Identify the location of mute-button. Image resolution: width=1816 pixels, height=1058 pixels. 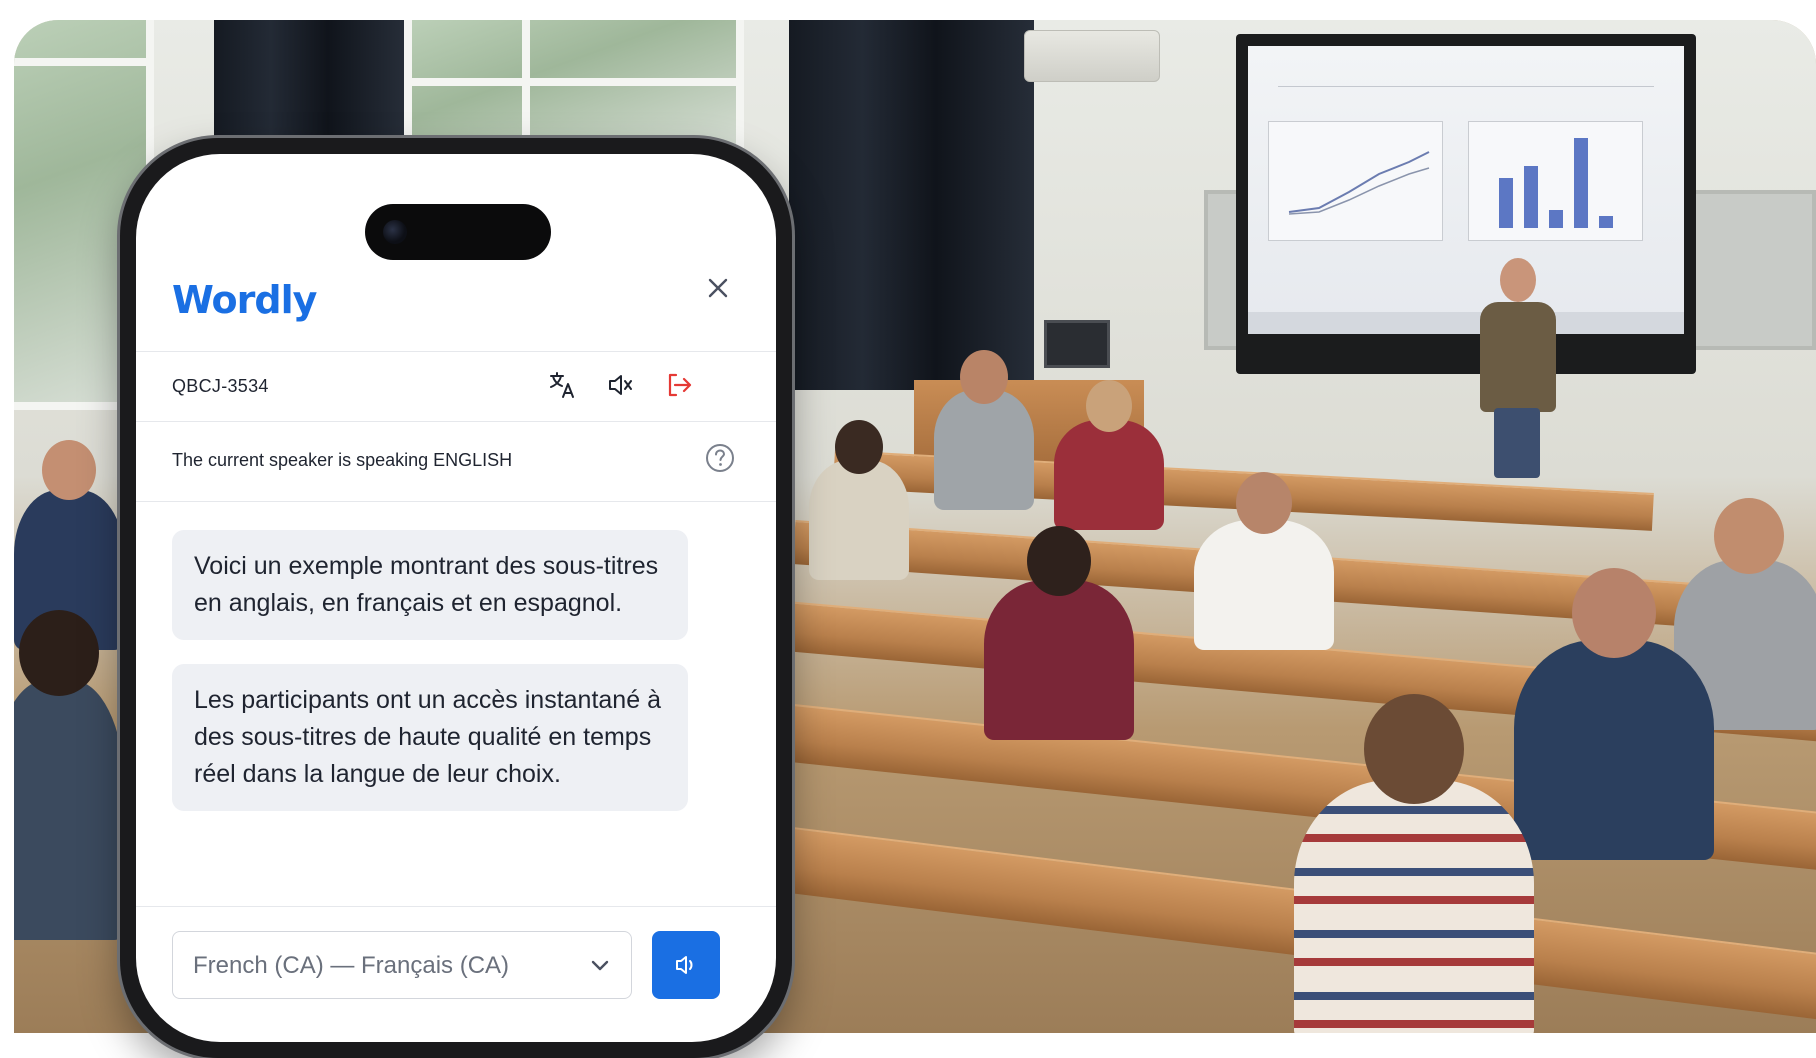
(621, 385).